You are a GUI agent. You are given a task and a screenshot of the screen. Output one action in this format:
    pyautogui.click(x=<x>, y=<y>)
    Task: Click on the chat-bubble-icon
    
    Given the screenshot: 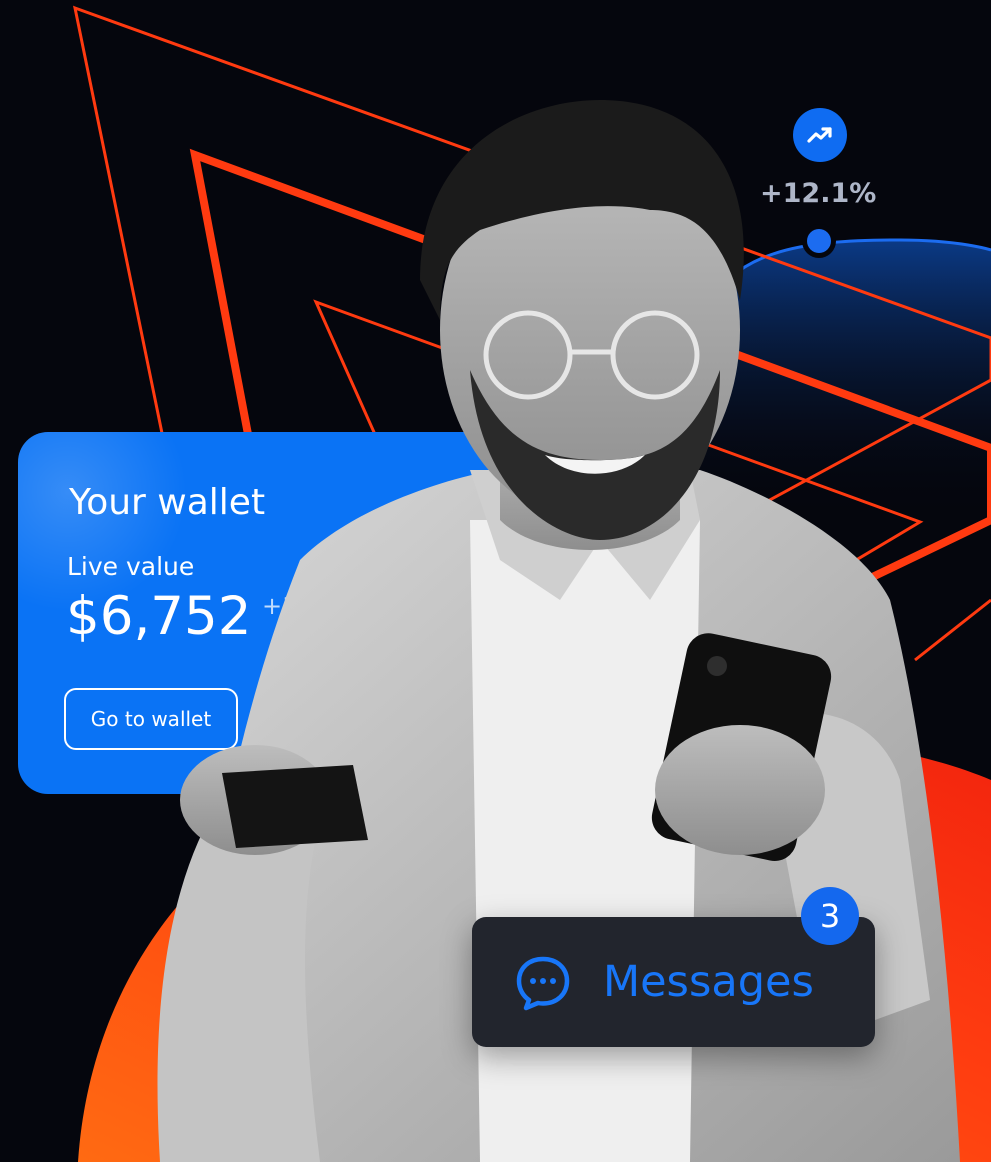 What is the action you would take?
    pyautogui.click(x=543, y=983)
    